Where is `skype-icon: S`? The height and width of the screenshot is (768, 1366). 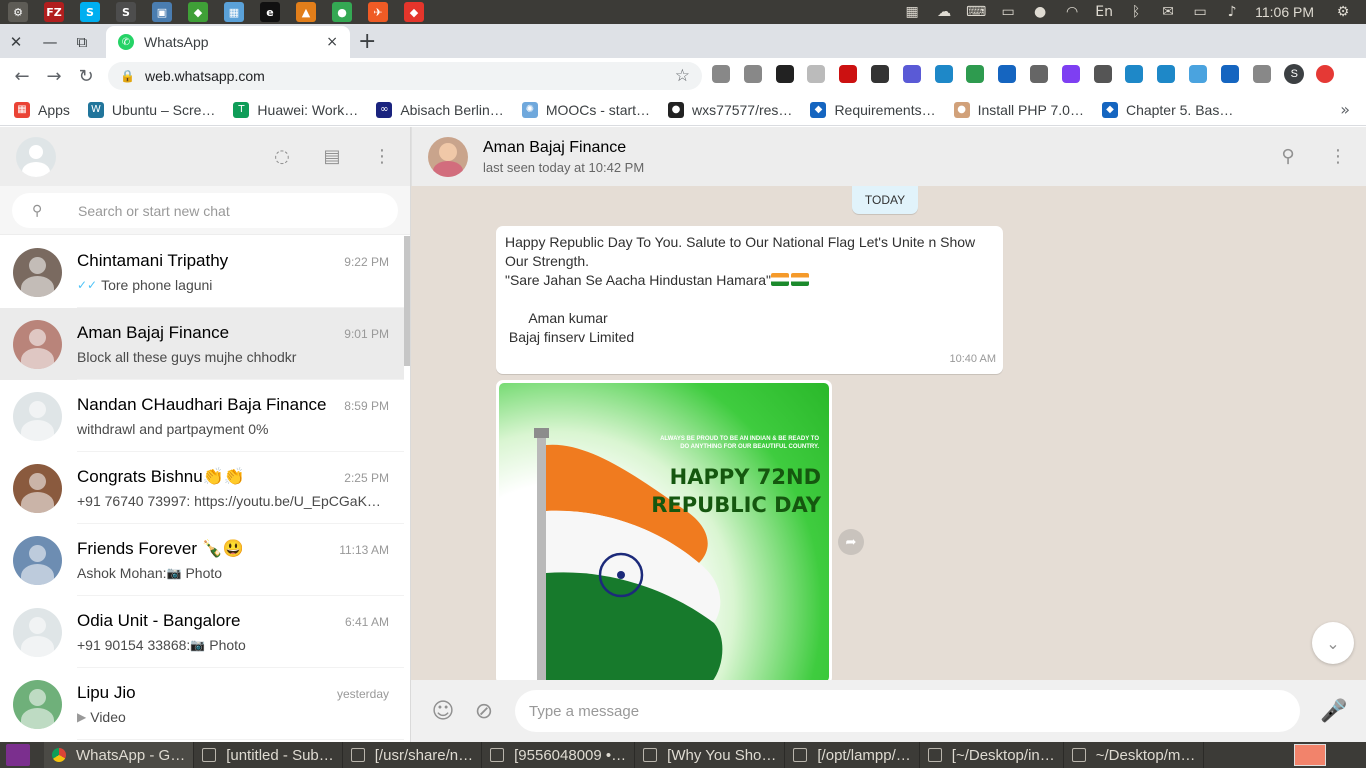
skype-icon: S is located at coordinates (90, 12).